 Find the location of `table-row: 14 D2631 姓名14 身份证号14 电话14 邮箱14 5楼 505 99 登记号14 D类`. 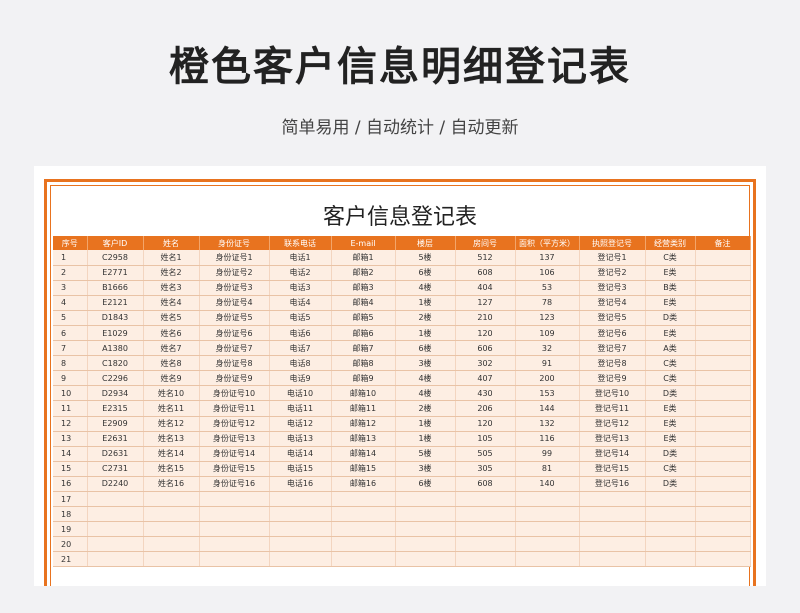

table-row: 14 D2631 姓名14 身份证号14 电话14 邮箱14 5楼 505 99 登记号14 D类 is located at coordinates (402, 454).